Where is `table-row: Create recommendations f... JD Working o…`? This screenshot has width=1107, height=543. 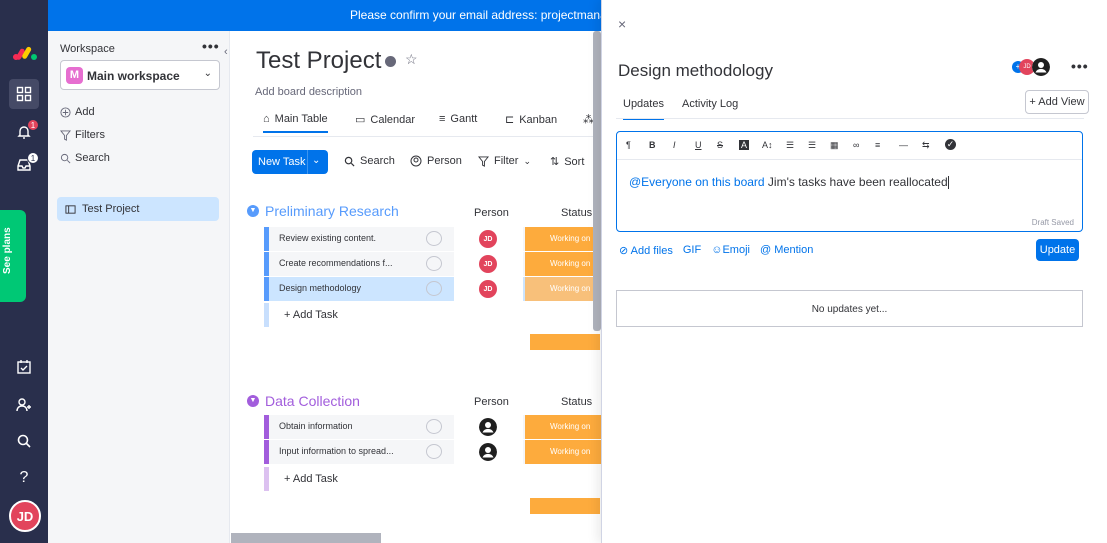
table-row: Create recommendations f... JD Working o… is located at coordinates (432, 264).